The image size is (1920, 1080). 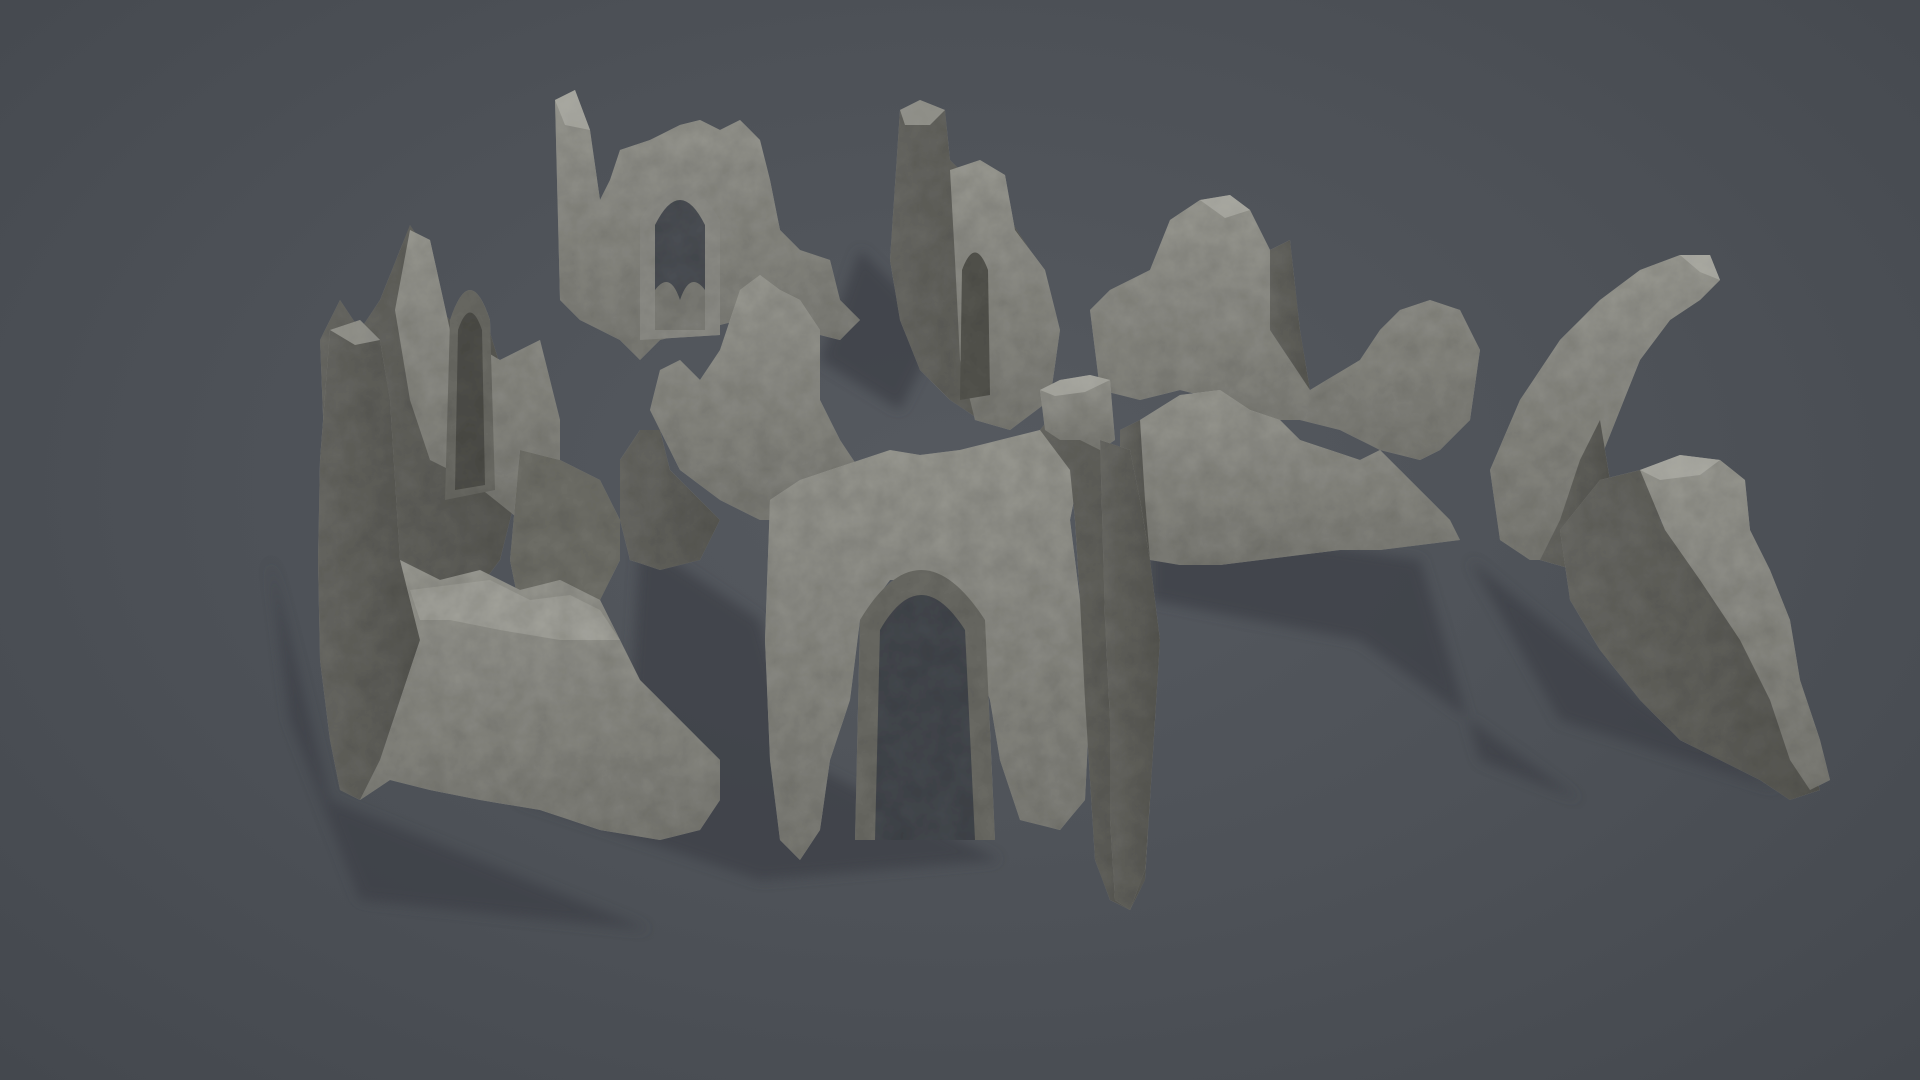 I want to click on ruin-back-center-tower, so click(x=975, y=265).